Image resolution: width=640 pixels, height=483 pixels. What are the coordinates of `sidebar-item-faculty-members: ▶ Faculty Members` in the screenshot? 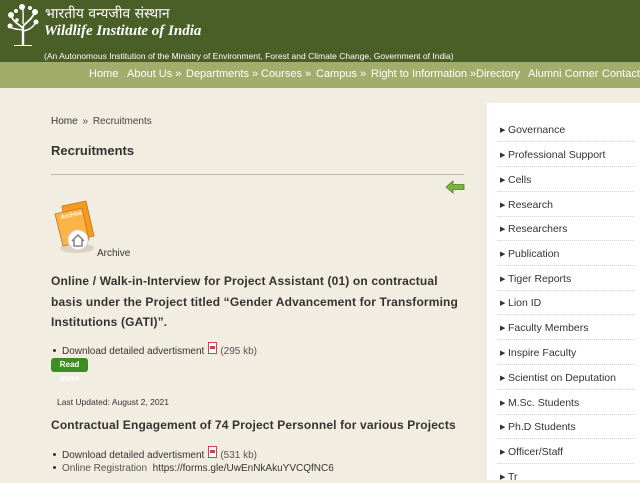 It's located at (544, 328).